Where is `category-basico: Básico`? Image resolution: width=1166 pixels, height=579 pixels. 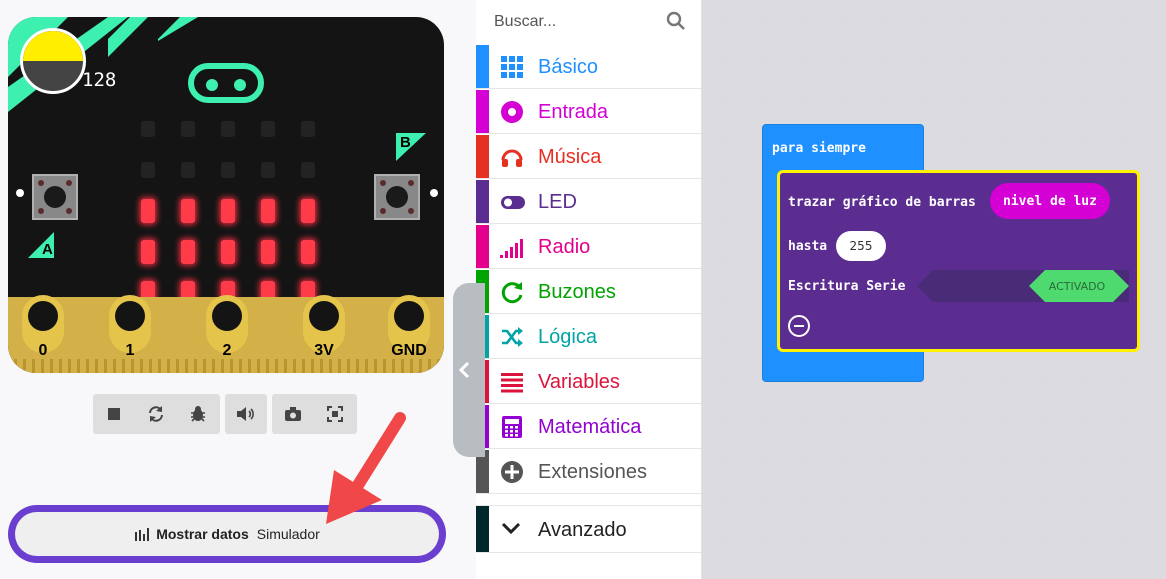
category-basico: Básico is located at coordinates (588, 67).